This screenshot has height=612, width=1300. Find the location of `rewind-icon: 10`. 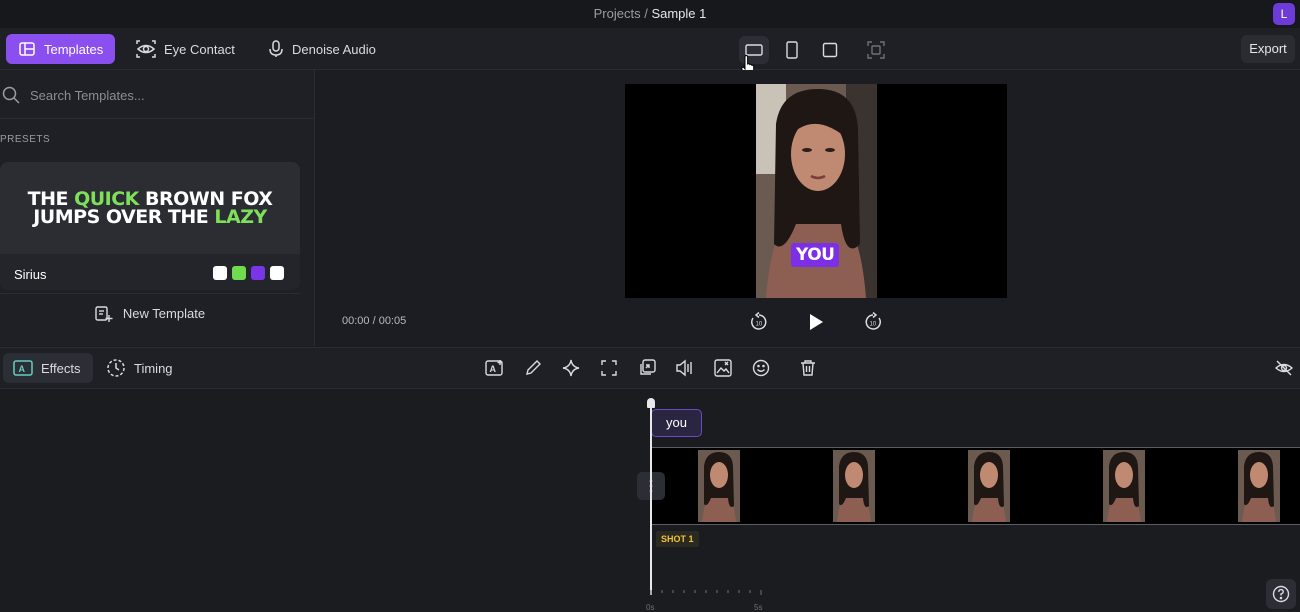

rewind-icon: 10 is located at coordinates (759, 322).